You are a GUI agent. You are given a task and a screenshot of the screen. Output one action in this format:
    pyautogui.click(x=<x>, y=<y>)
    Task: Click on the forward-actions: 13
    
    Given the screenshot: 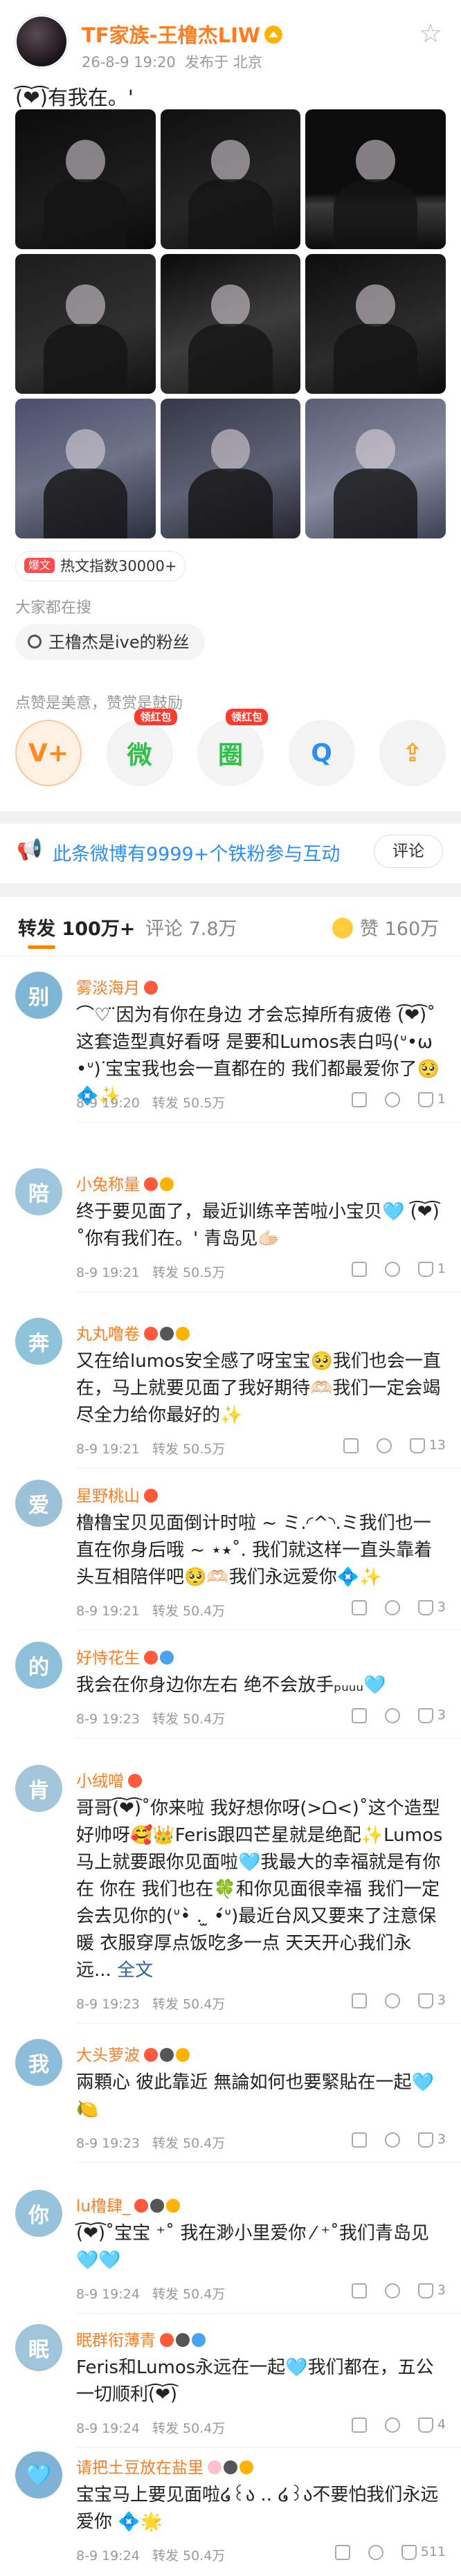 What is the action you would take?
    pyautogui.click(x=386, y=1445)
    